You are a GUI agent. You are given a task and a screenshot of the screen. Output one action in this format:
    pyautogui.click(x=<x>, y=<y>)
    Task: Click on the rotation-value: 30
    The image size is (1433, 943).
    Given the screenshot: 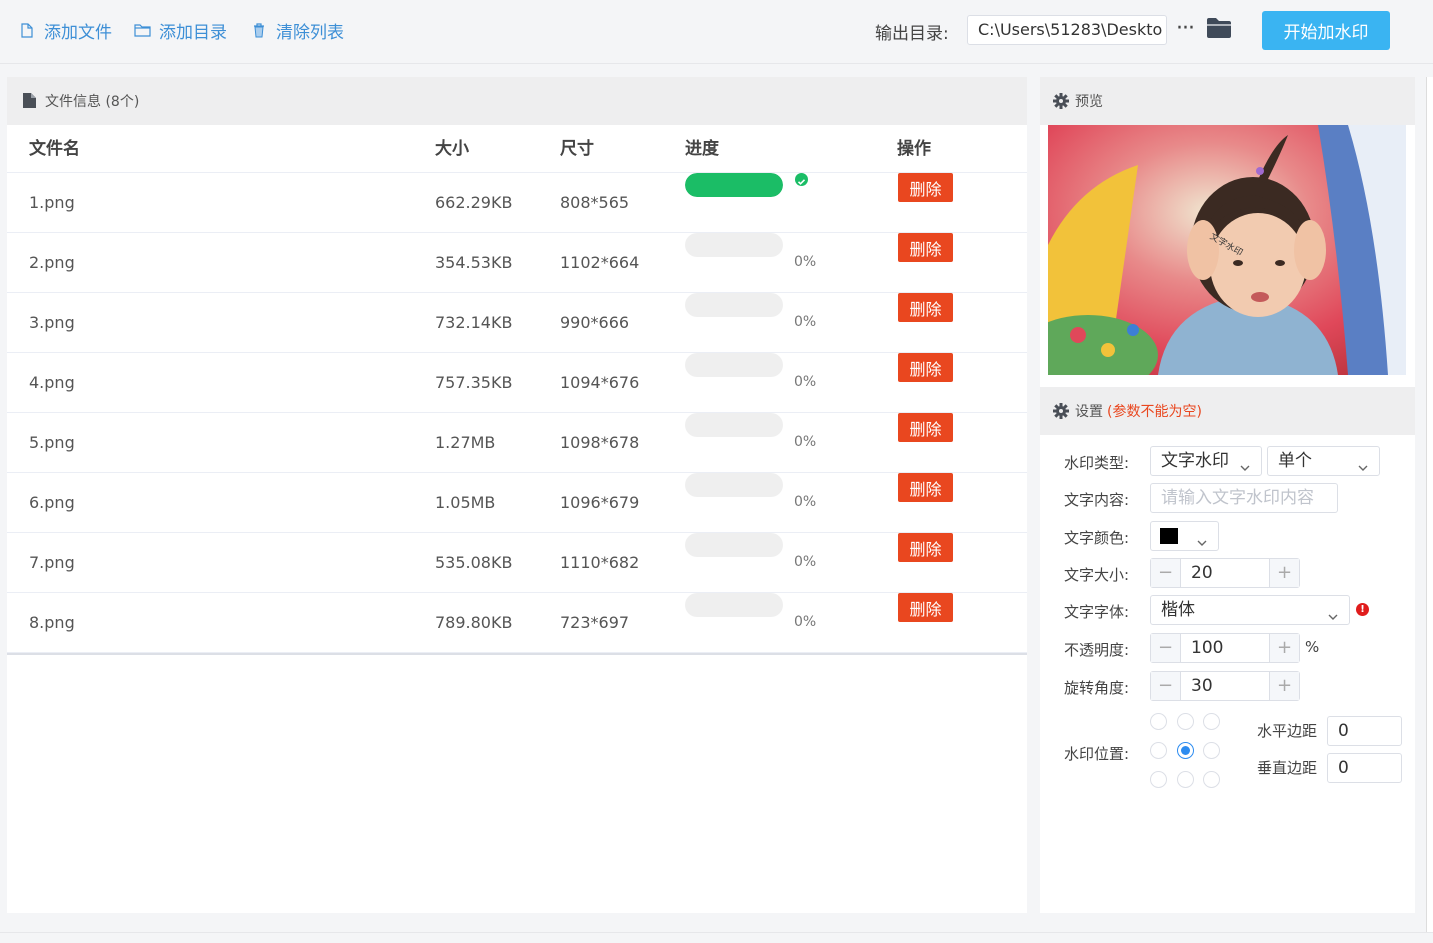 What is the action you would take?
    pyautogui.click(x=1202, y=686)
    